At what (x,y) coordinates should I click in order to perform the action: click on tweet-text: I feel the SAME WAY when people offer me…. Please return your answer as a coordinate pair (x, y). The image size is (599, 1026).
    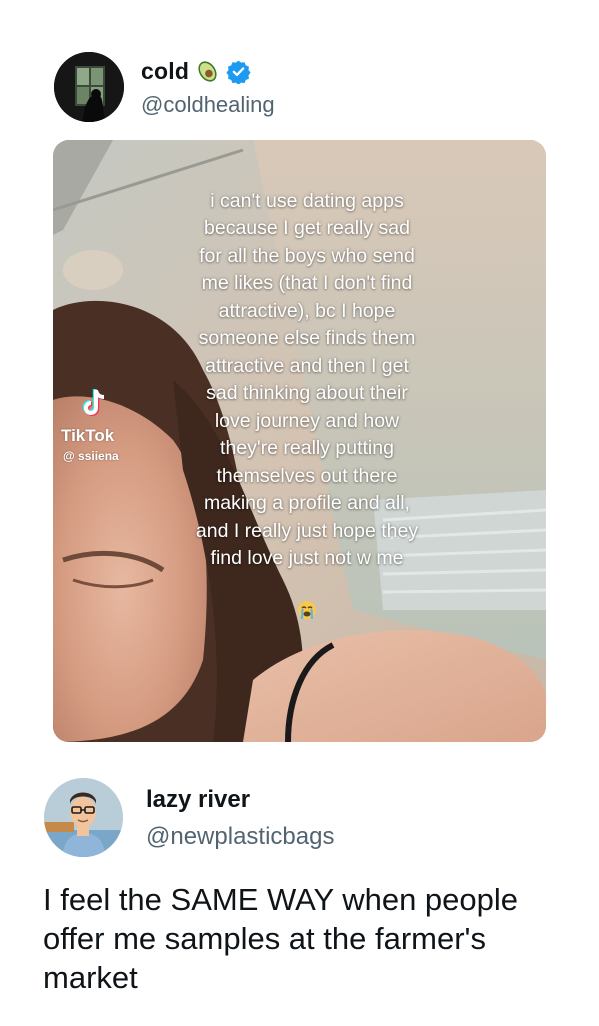
    Looking at the image, I should click on (281, 938).